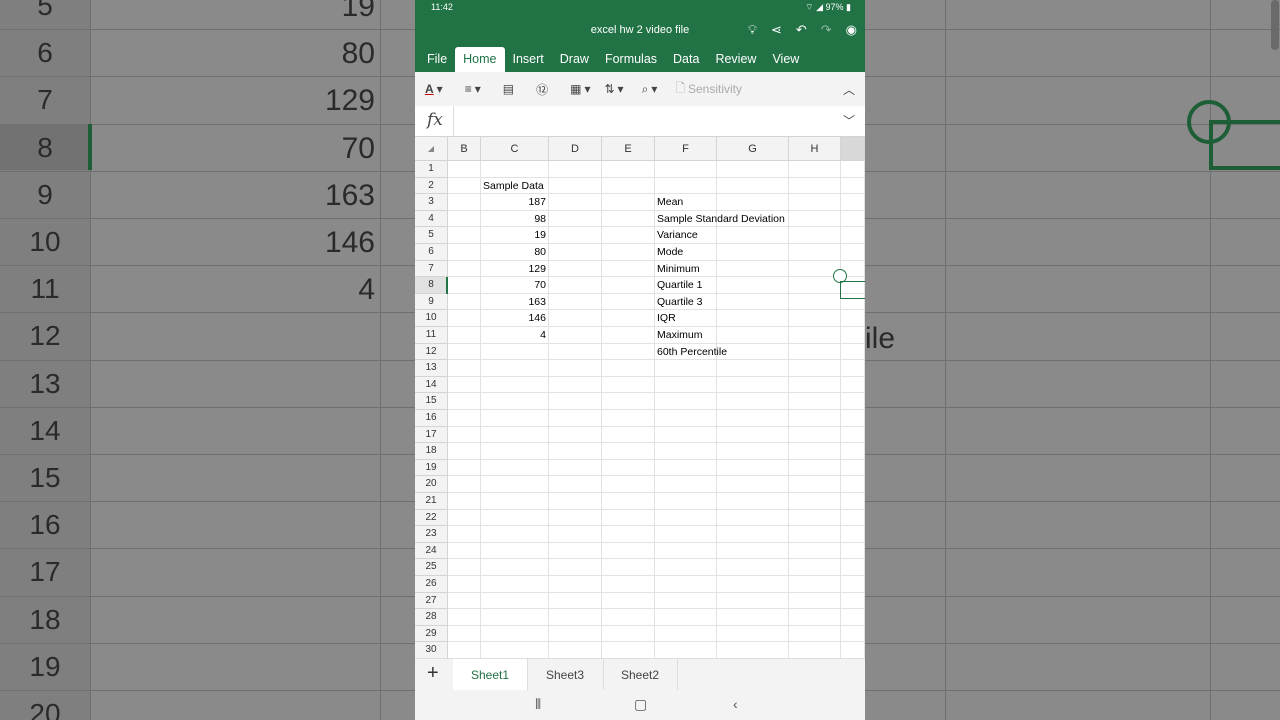  Describe the element at coordinates (431, 451) in the screenshot. I see `row-header-18: 18` at that location.